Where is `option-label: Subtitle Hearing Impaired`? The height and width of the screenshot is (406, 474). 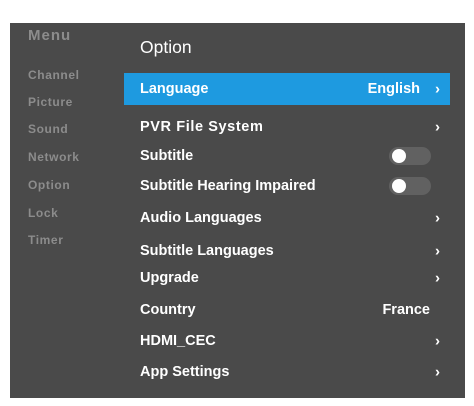
option-label: Subtitle Hearing Impaired is located at coordinates (228, 186).